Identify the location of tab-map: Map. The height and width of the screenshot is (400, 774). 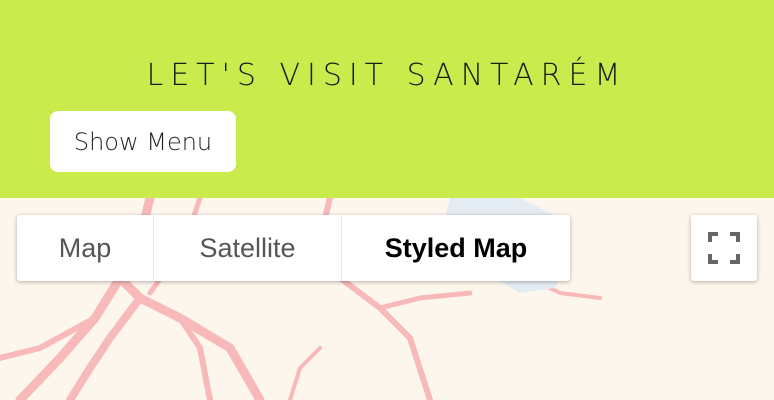
(85, 248).